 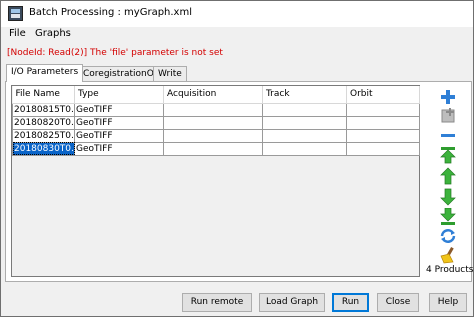 What do you see at coordinates (448, 255) in the screenshot?
I see `clear-icon` at bounding box center [448, 255].